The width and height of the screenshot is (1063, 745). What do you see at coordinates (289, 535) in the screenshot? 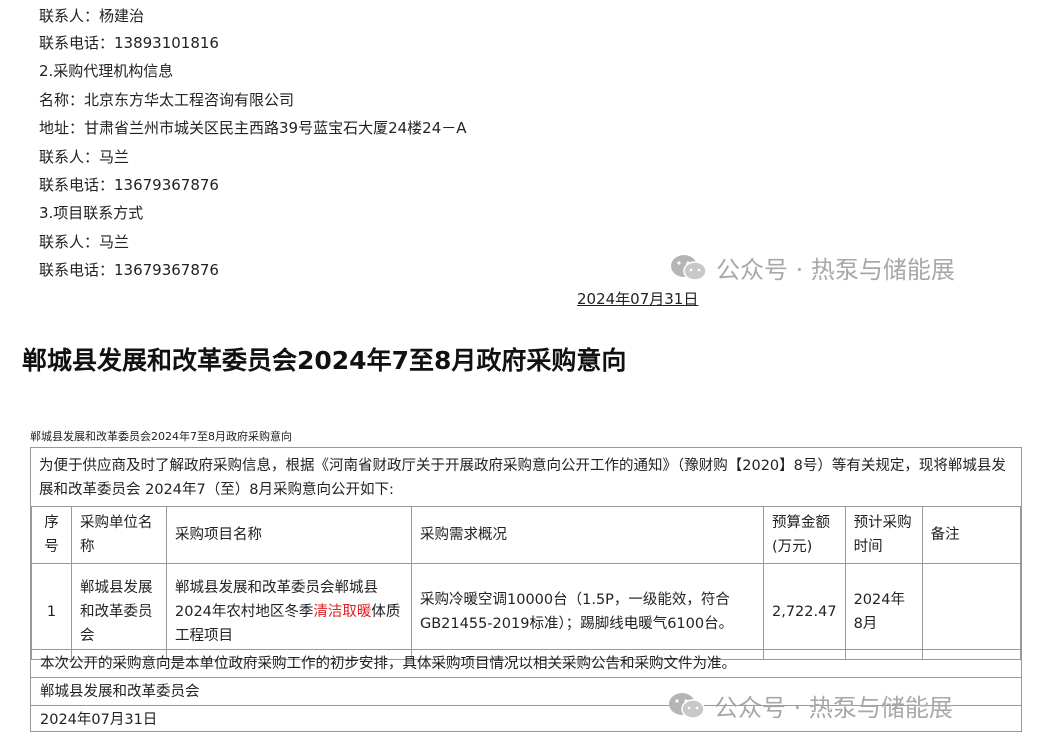
I see `header-project: 采购项目名称` at bounding box center [289, 535].